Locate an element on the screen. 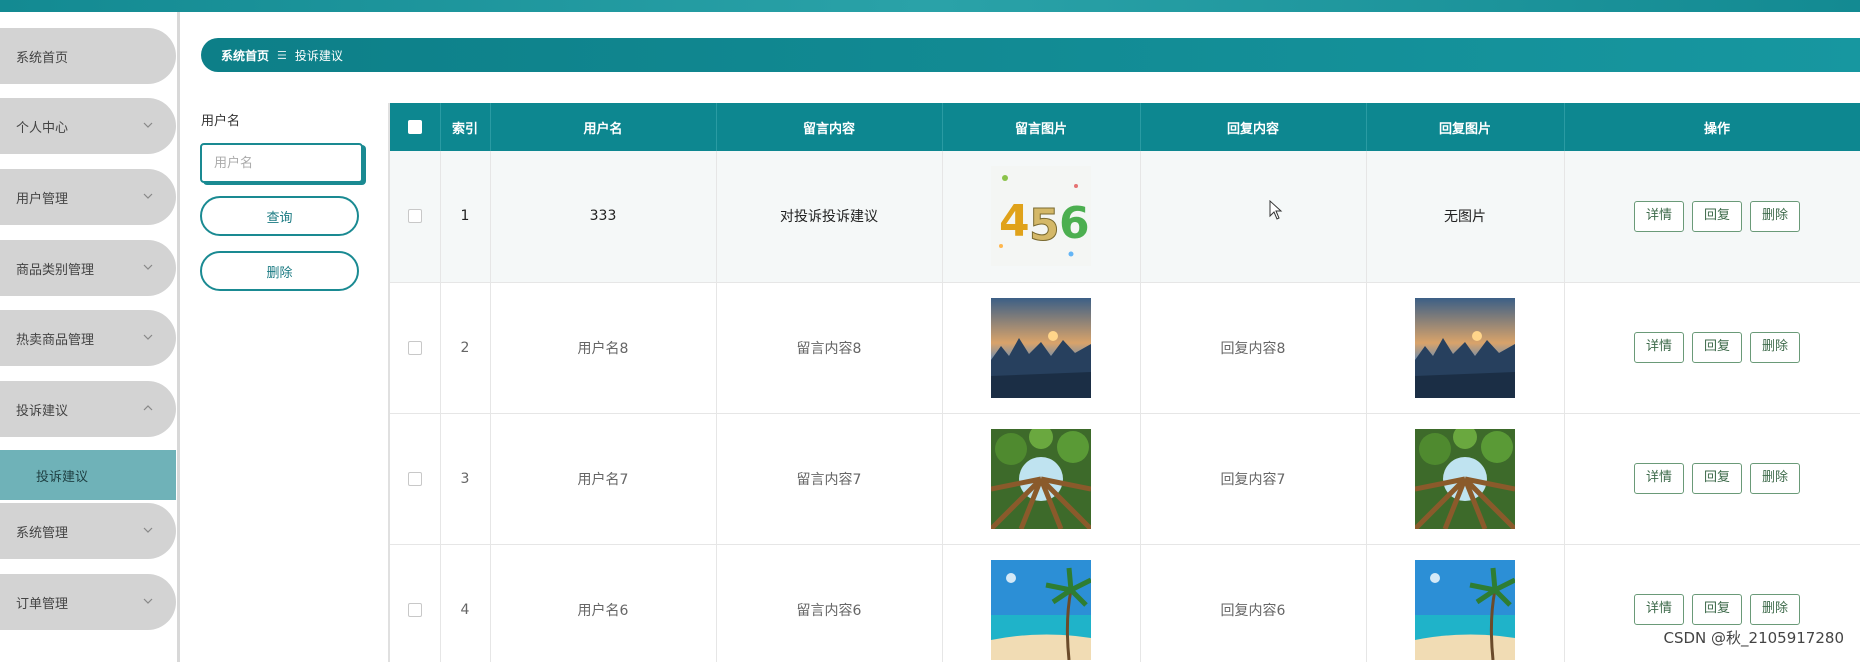  select-all-checkbox is located at coordinates (414, 127).